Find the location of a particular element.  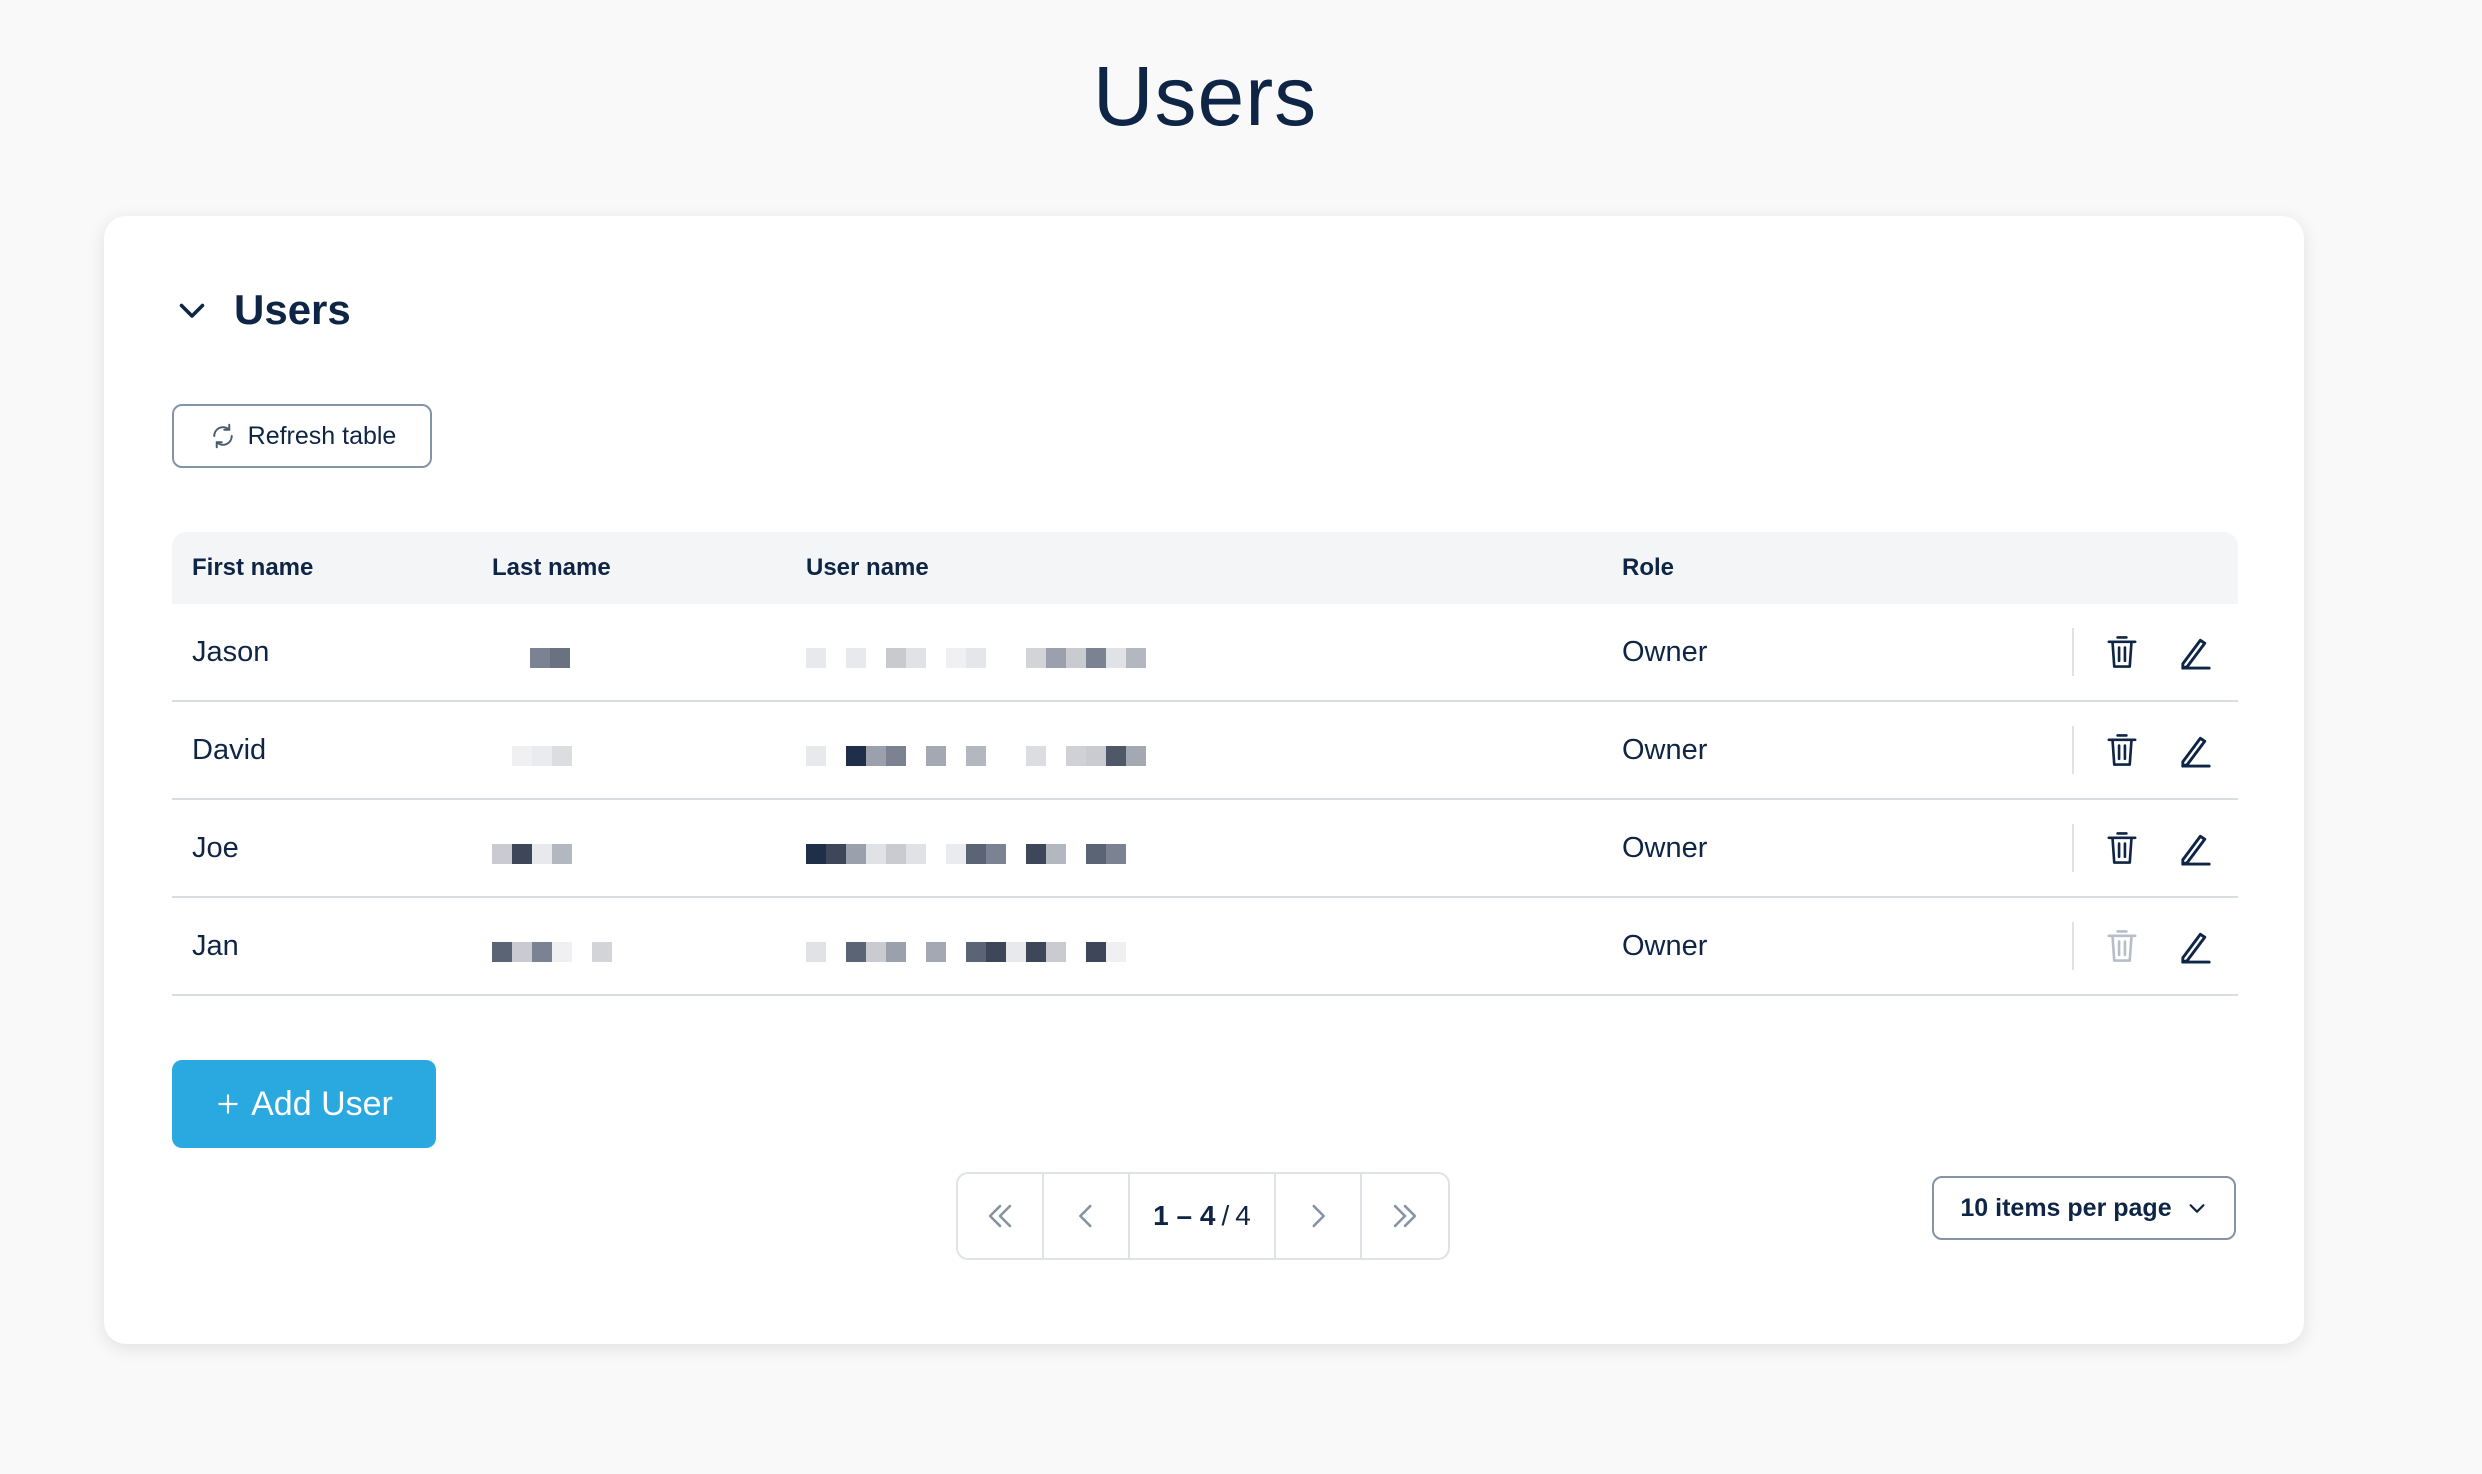

chevron-left-icon is located at coordinates (1085, 1216).